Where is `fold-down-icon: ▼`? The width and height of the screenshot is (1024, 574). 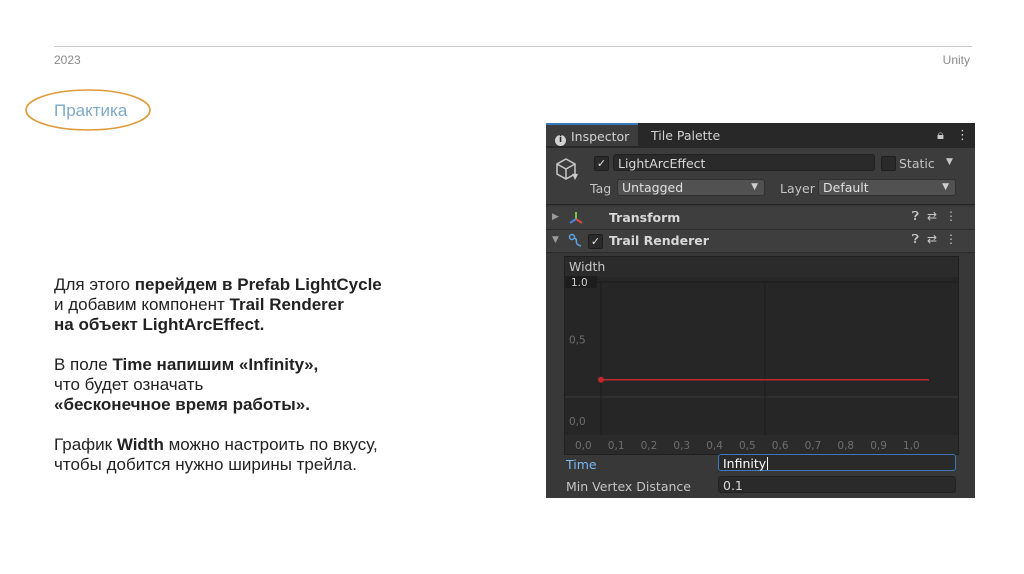 fold-down-icon: ▼ is located at coordinates (555, 240).